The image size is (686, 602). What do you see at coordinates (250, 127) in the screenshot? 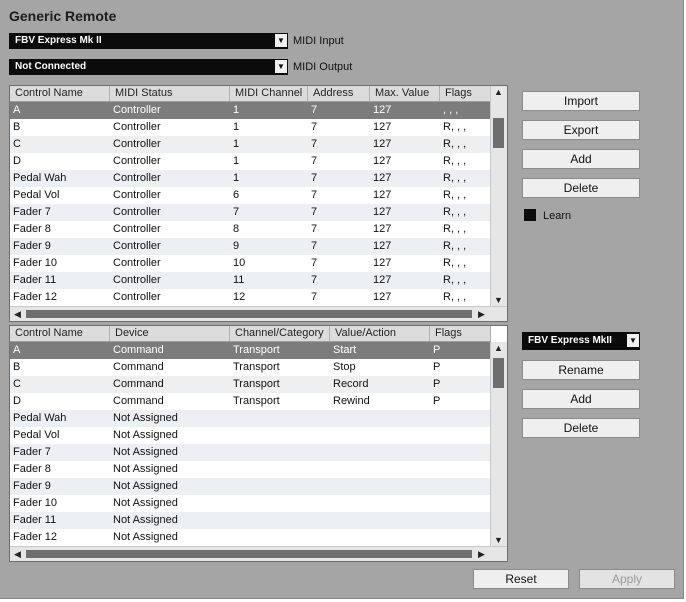
I see `table-row: B Controller 1 7 127 R, , ,` at bounding box center [250, 127].